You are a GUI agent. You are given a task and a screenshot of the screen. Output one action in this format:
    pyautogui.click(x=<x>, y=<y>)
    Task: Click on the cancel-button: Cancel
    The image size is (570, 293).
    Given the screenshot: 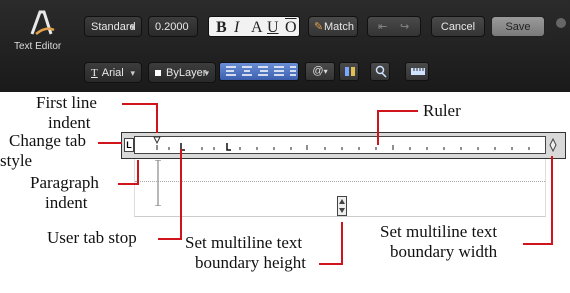 What is the action you would take?
    pyautogui.click(x=458, y=26)
    